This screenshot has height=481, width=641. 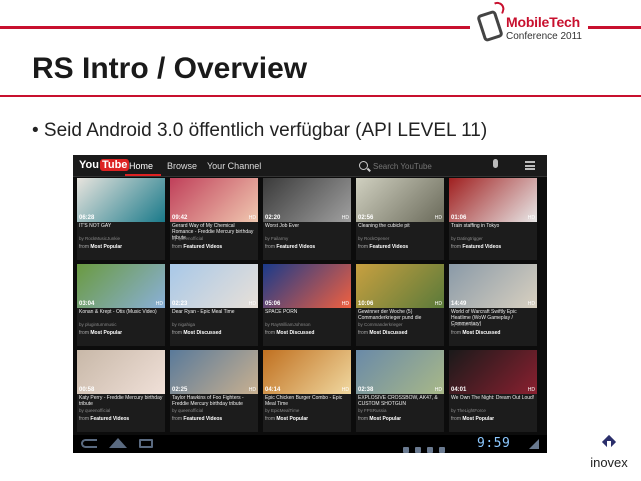 What do you see at coordinates (182, 166) in the screenshot?
I see `tab-browse: Browse` at bounding box center [182, 166].